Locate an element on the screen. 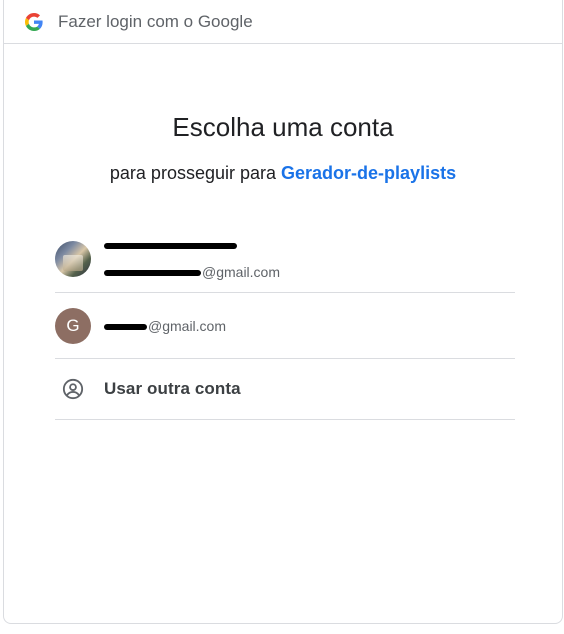 The image size is (564, 634). avatar: G is located at coordinates (73, 325).